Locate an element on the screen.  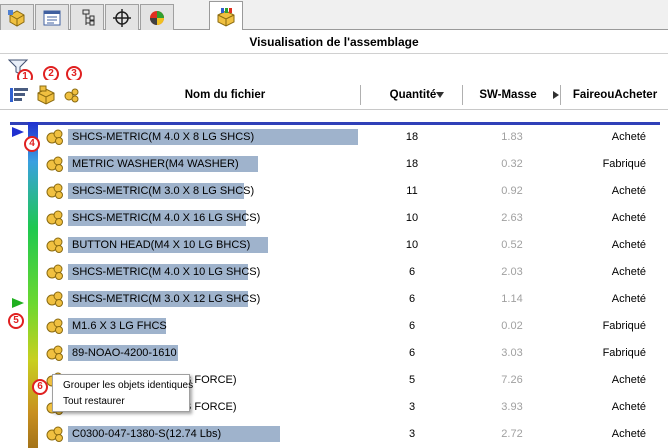
tab-assembly-visualization is located at coordinates (226, 16).